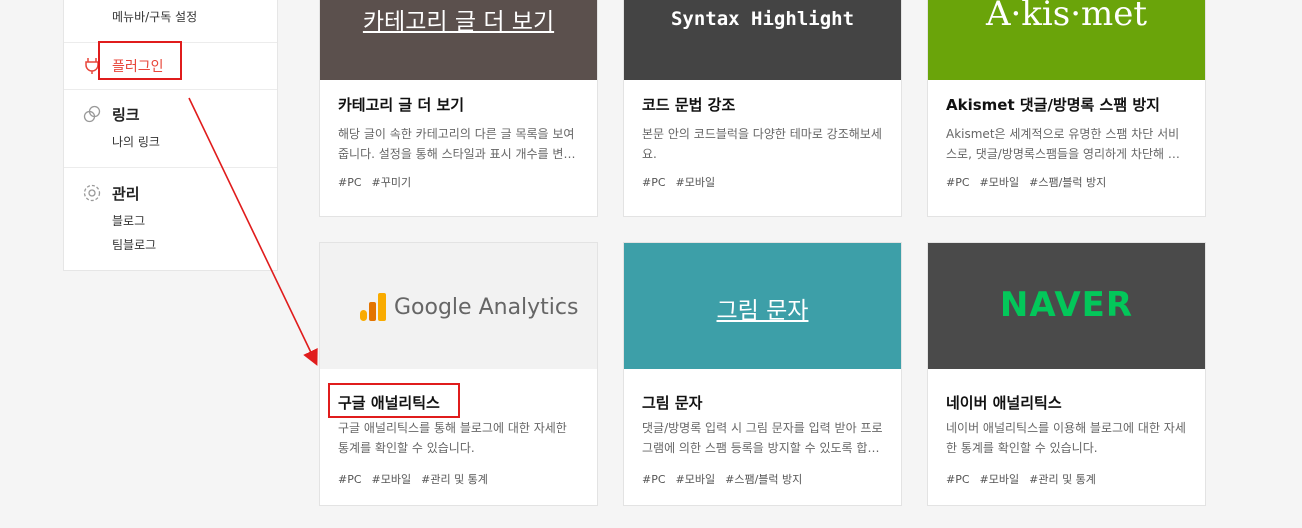 This screenshot has width=1302, height=528. Describe the element at coordinates (253, 231) in the screenshot. I see `annotation-arrow` at that location.